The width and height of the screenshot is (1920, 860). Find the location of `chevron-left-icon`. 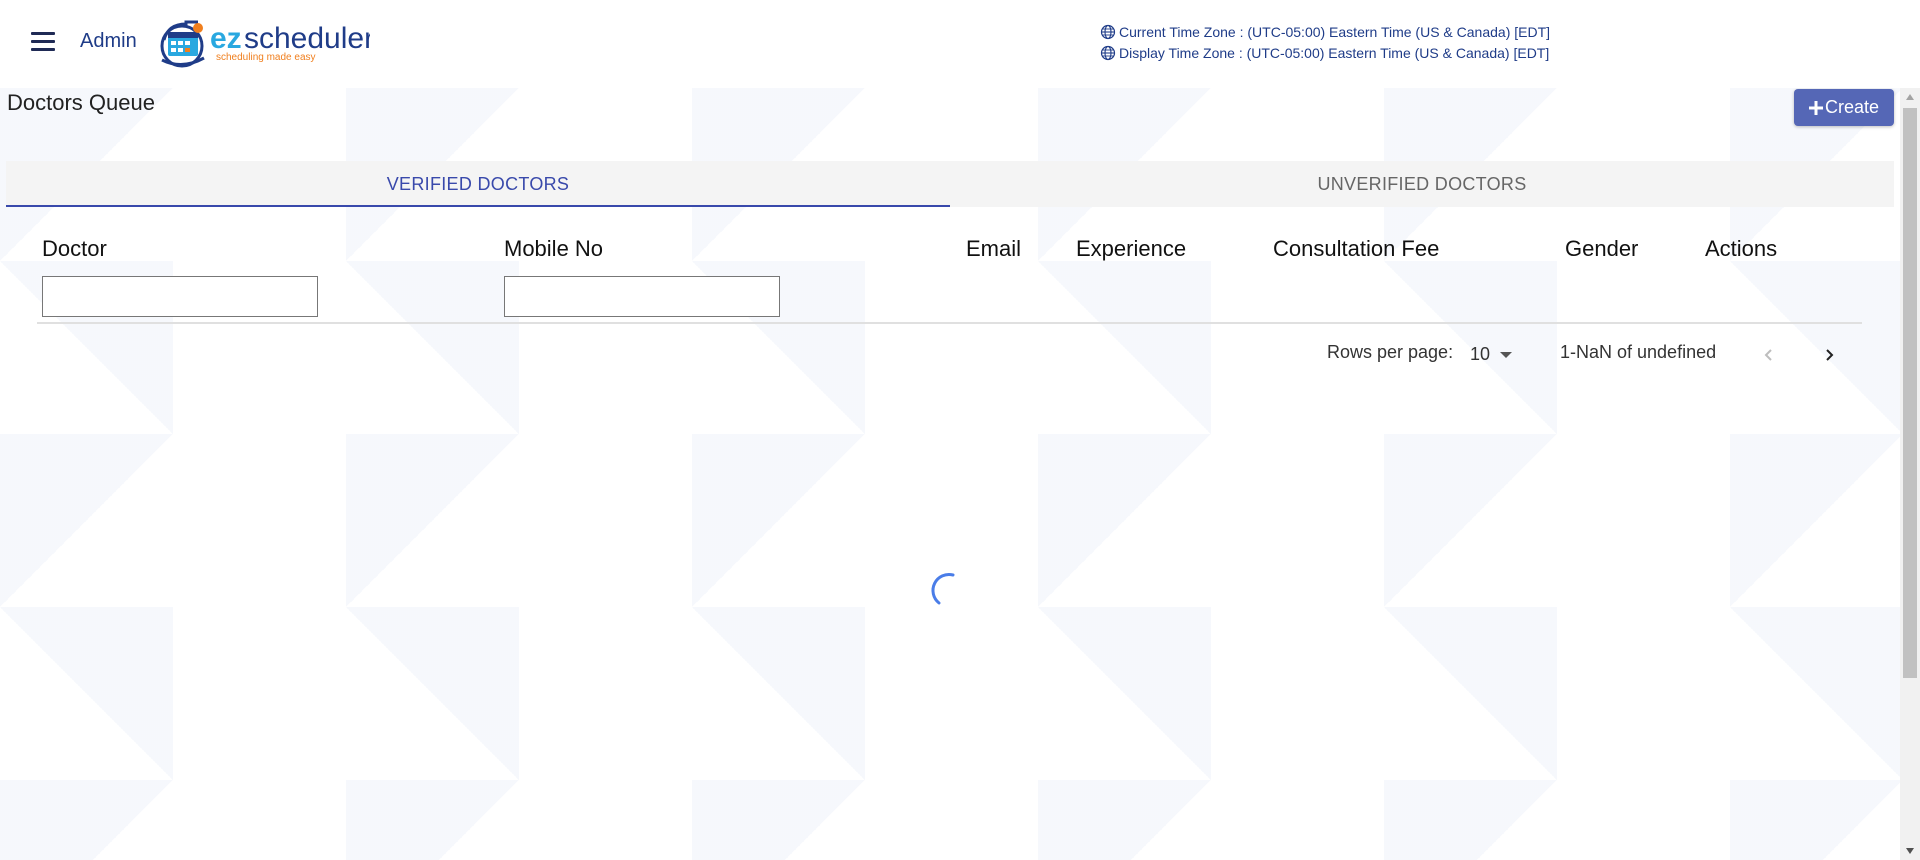

chevron-left-icon is located at coordinates (1768, 355).